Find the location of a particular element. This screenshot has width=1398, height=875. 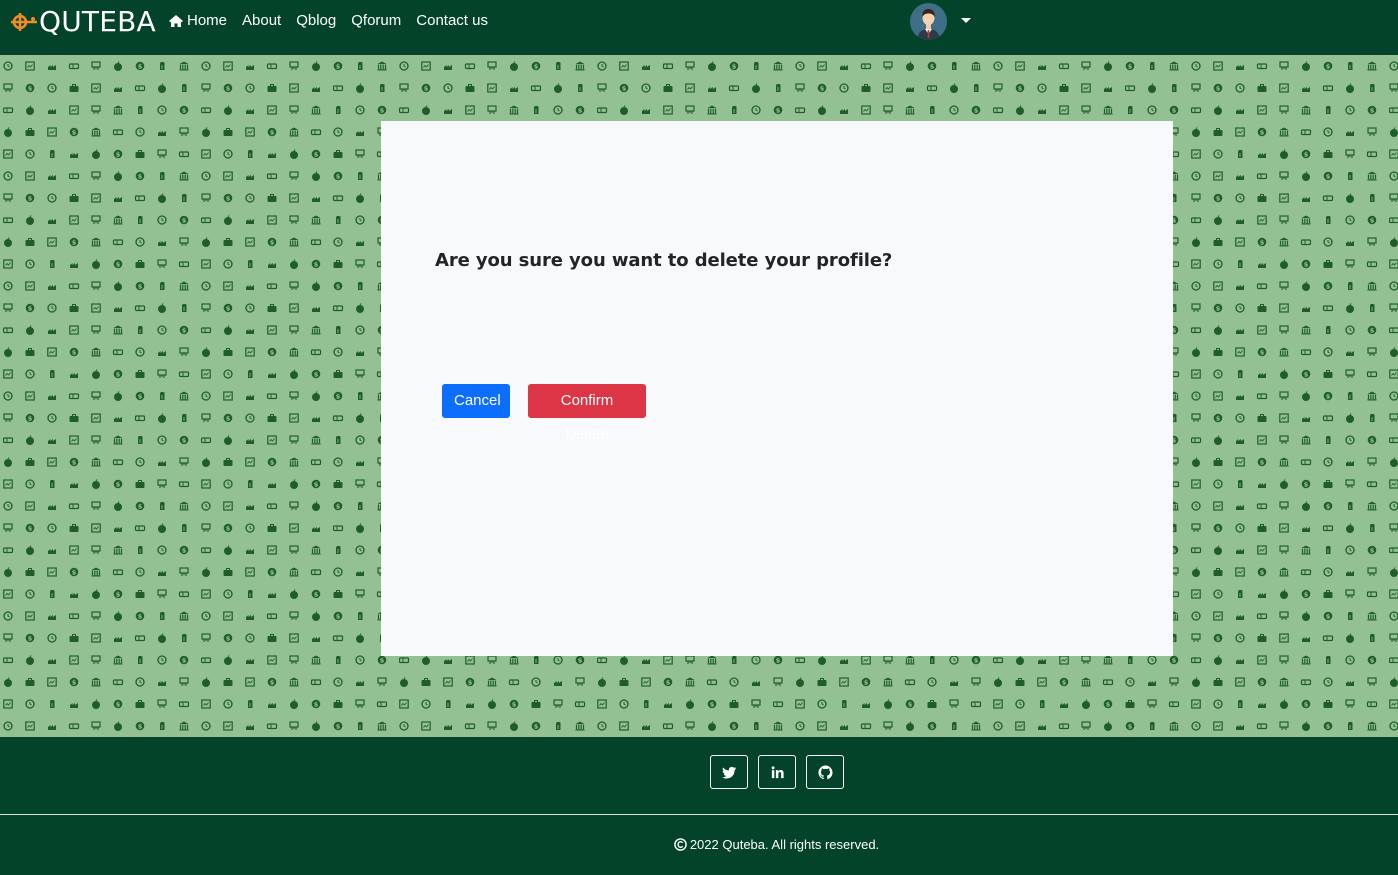

avatar is located at coordinates (928, 21).